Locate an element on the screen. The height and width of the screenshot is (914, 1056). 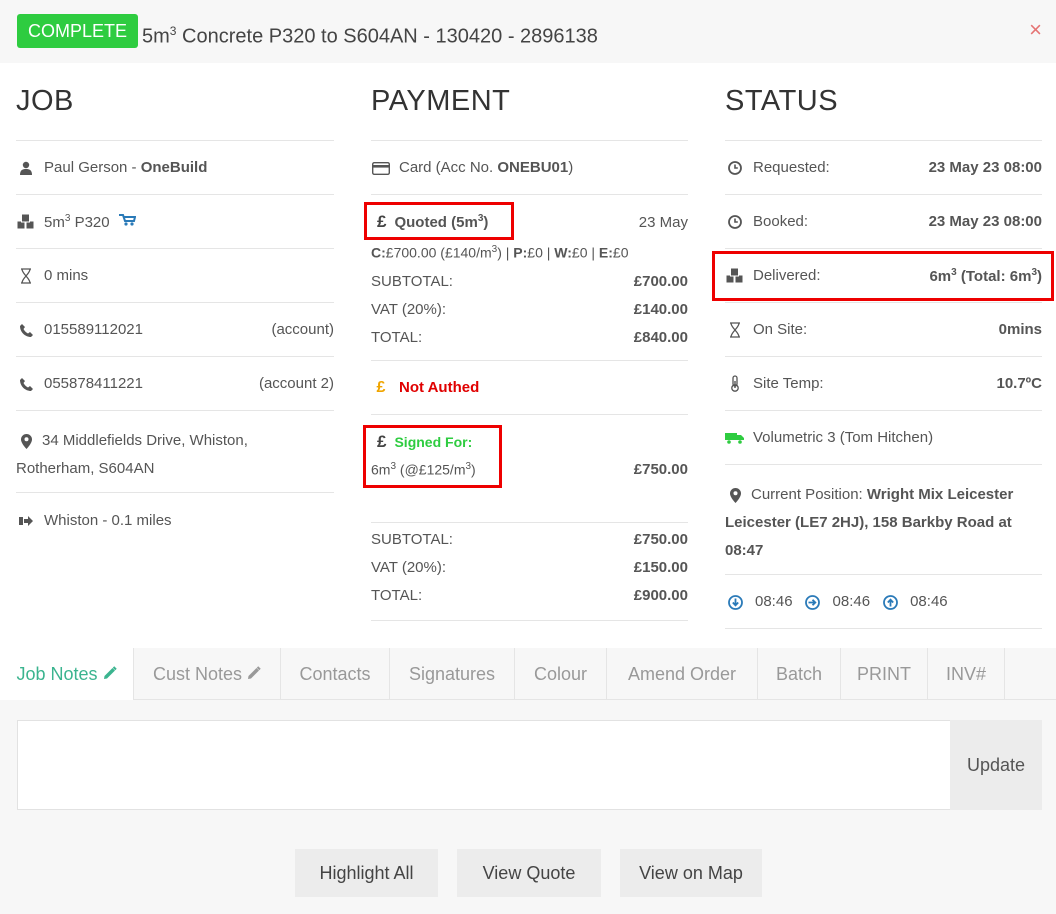
customer-company: OneBuild is located at coordinates (174, 167).